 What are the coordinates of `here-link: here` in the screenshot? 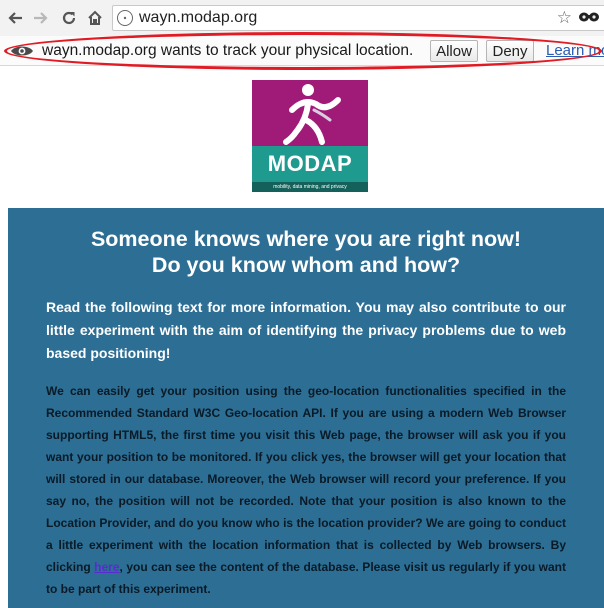 It's located at (106, 567).